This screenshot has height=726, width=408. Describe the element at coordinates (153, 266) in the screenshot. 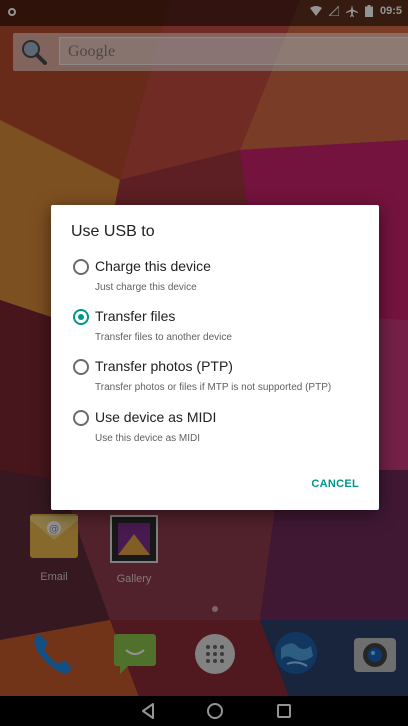

I see `option-label: Charge this device` at that location.